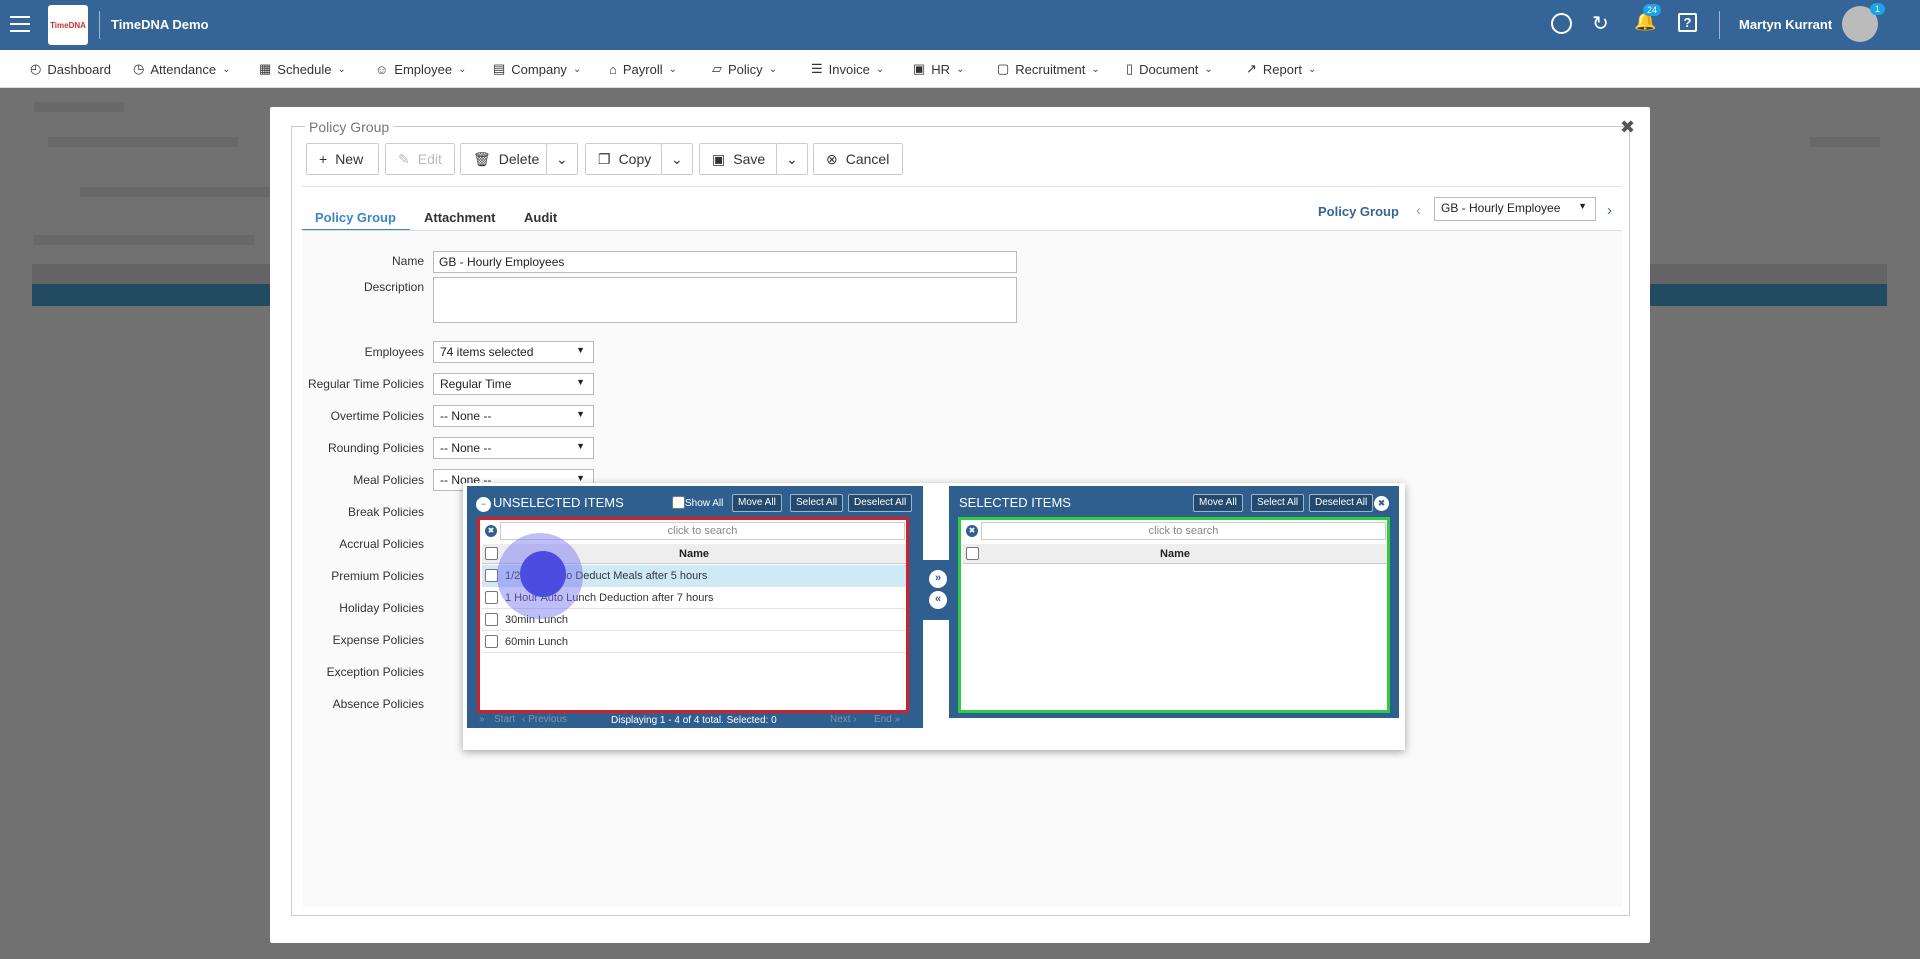 This screenshot has width=1920, height=959. I want to click on hamburger-menu-icon, so click(20, 24).